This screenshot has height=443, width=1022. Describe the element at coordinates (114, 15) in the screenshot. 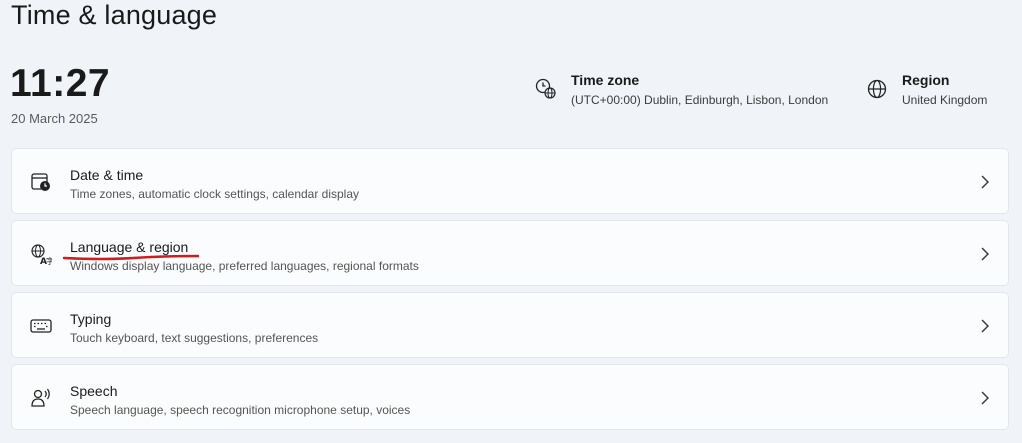

I see `page-title: Time & language` at that location.